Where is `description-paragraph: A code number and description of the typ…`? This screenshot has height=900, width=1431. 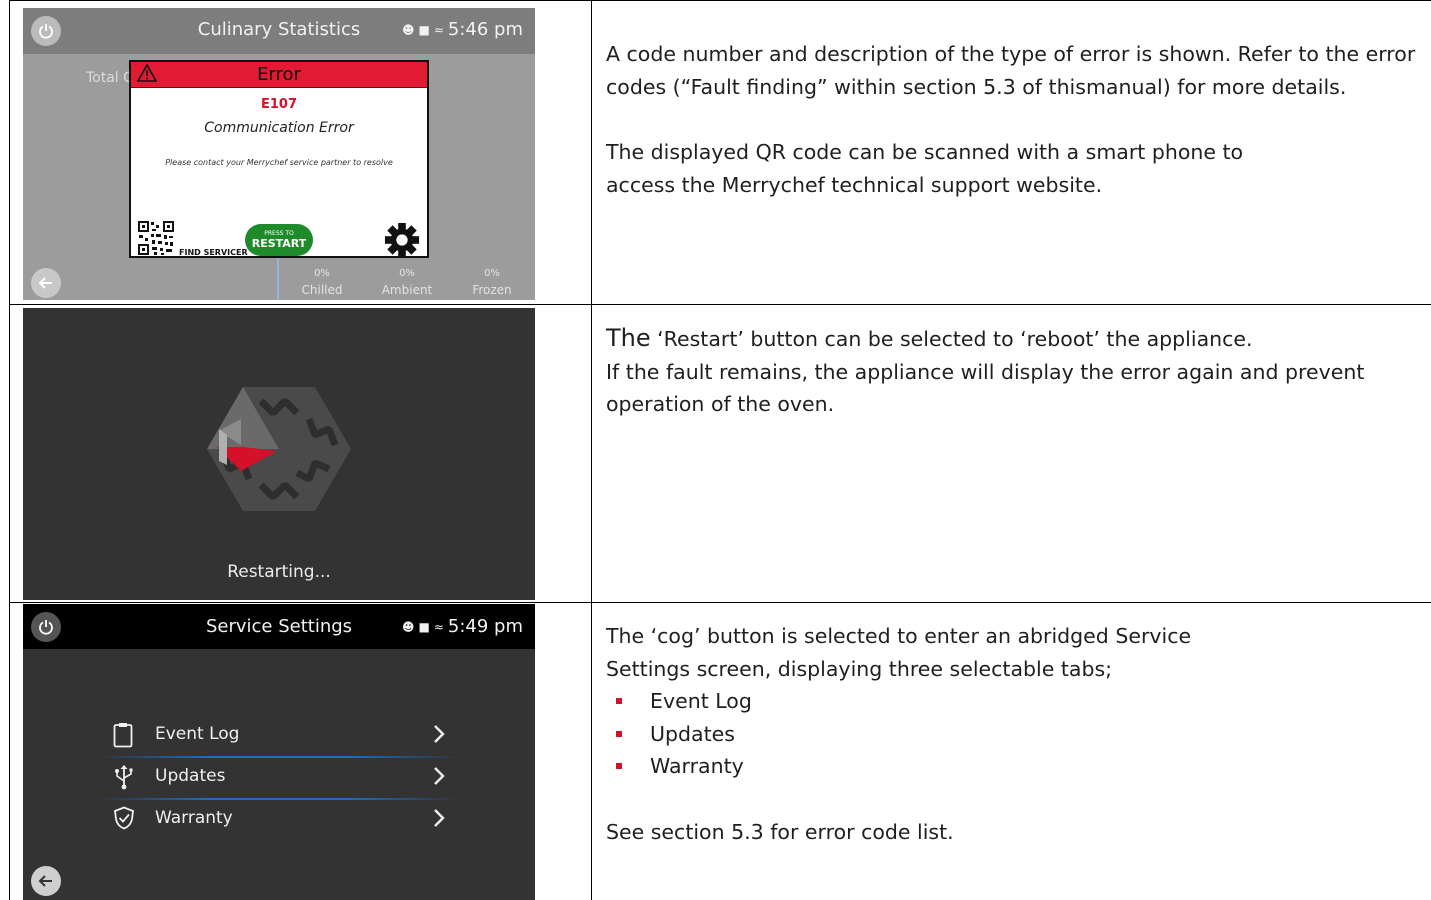
description-paragraph: A code number and description of the typ… is located at coordinates (1011, 70).